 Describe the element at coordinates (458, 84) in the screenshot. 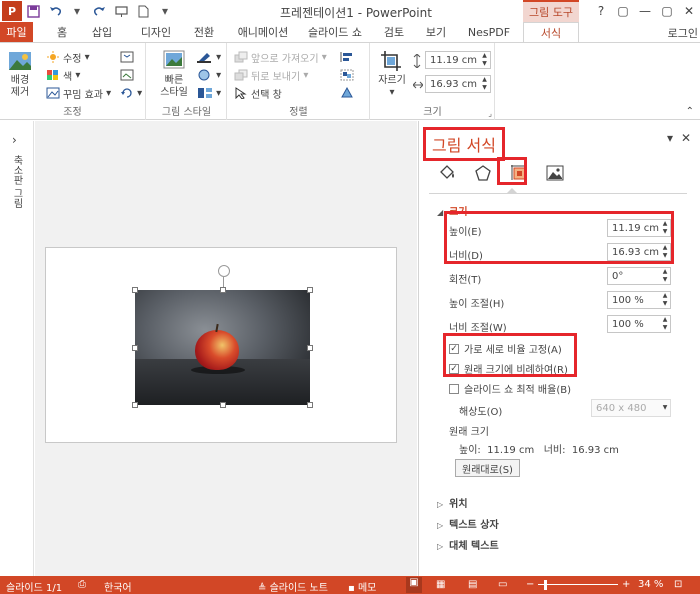

I see `shape-width-input: 16.93 cm ▲ ▼` at that location.